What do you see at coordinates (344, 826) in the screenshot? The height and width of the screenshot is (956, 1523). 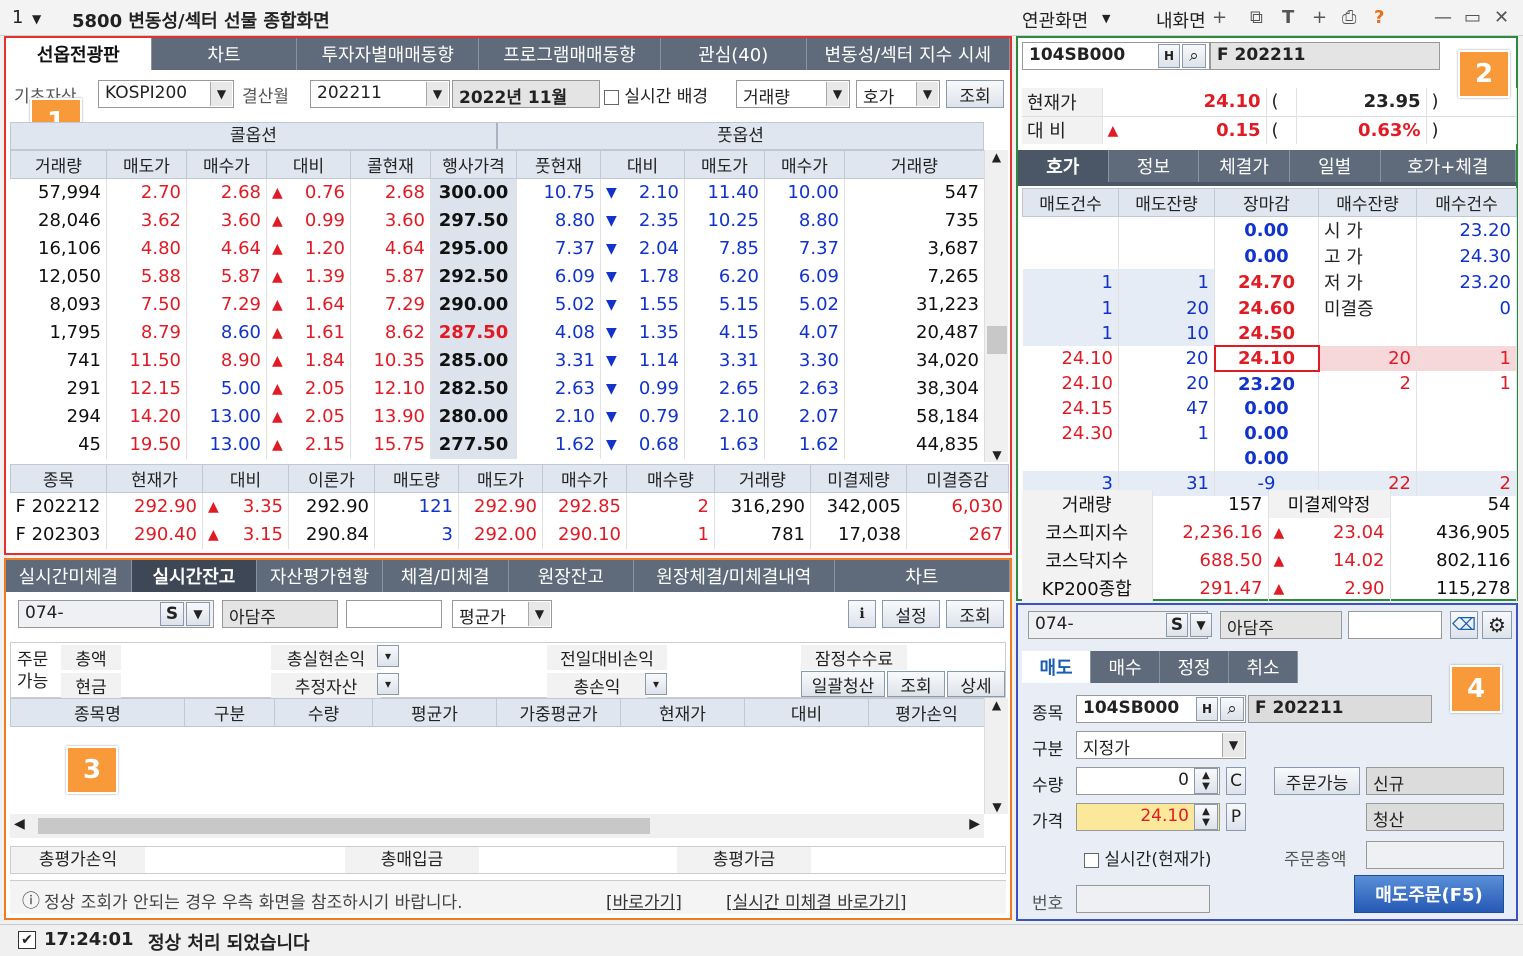 I see `hscroll-thumb` at bounding box center [344, 826].